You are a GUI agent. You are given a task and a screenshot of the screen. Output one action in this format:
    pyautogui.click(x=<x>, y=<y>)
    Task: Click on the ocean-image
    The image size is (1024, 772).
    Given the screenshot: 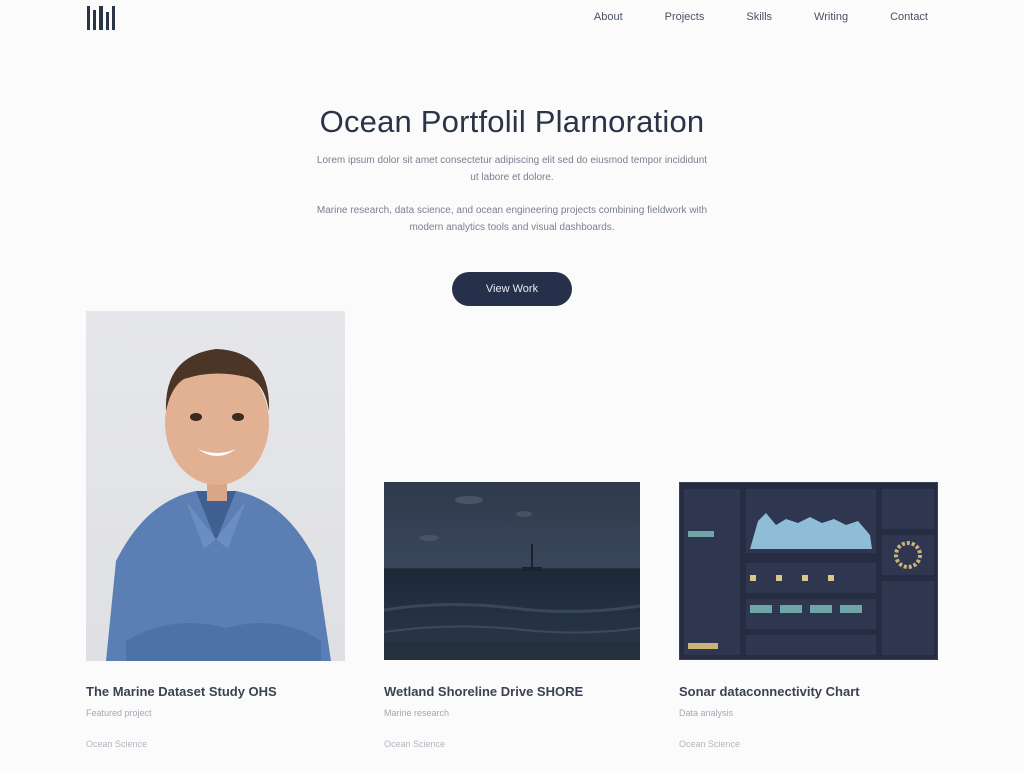 What is the action you would take?
    pyautogui.click(x=512, y=571)
    